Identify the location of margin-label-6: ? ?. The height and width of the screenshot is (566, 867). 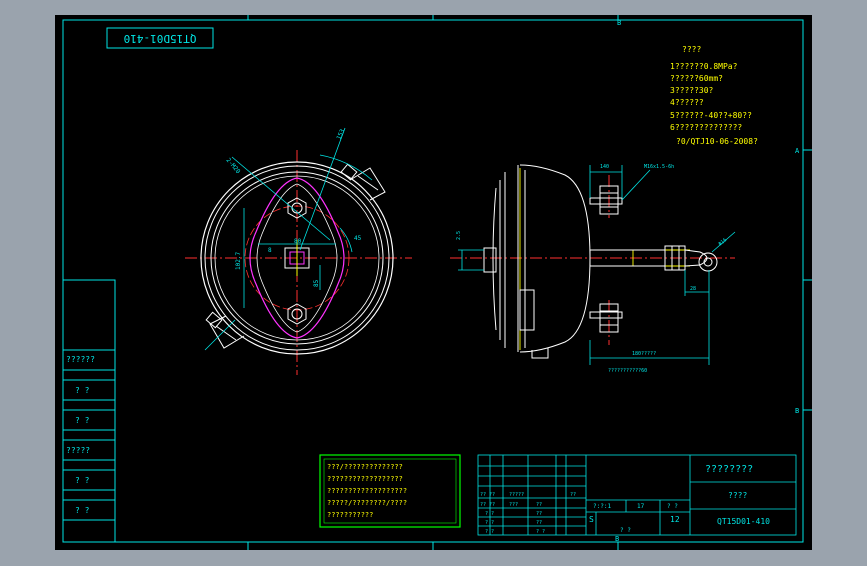
(82, 510).